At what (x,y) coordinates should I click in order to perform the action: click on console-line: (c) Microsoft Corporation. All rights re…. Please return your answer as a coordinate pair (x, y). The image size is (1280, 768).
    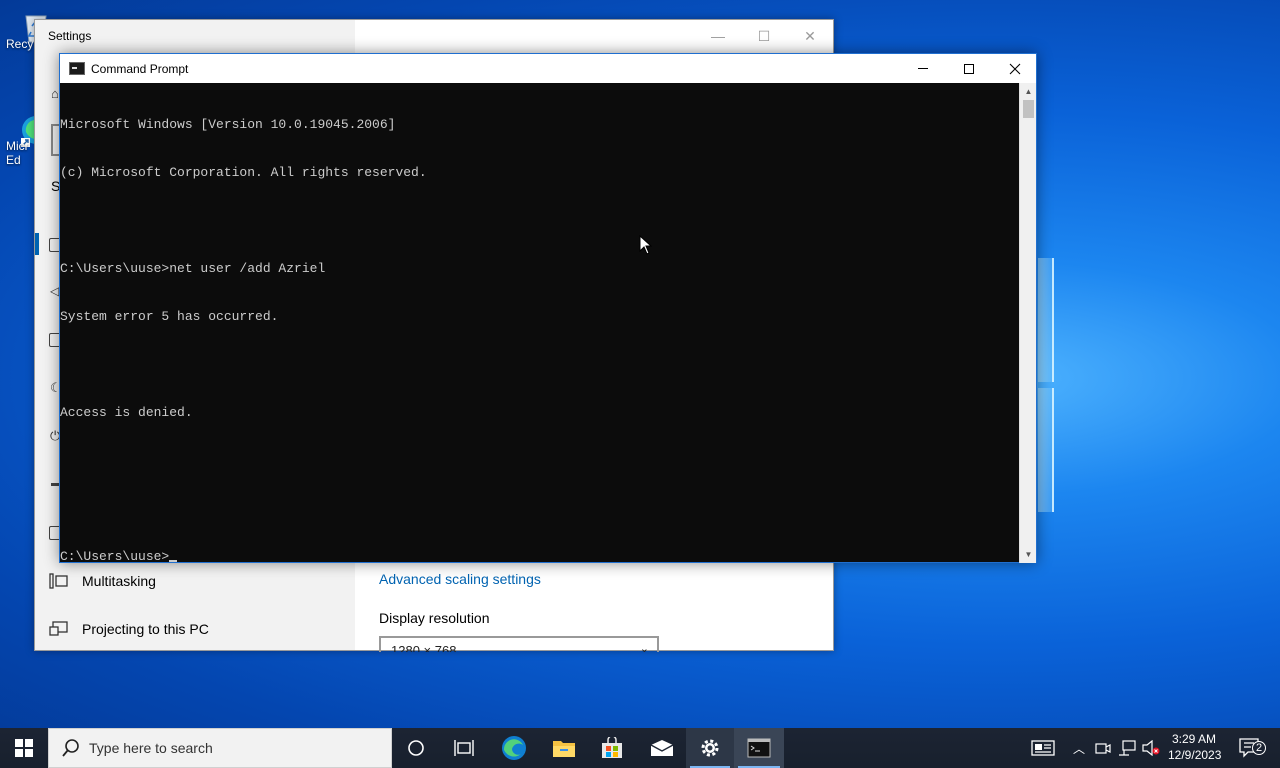
    Looking at the image, I should click on (243, 172).